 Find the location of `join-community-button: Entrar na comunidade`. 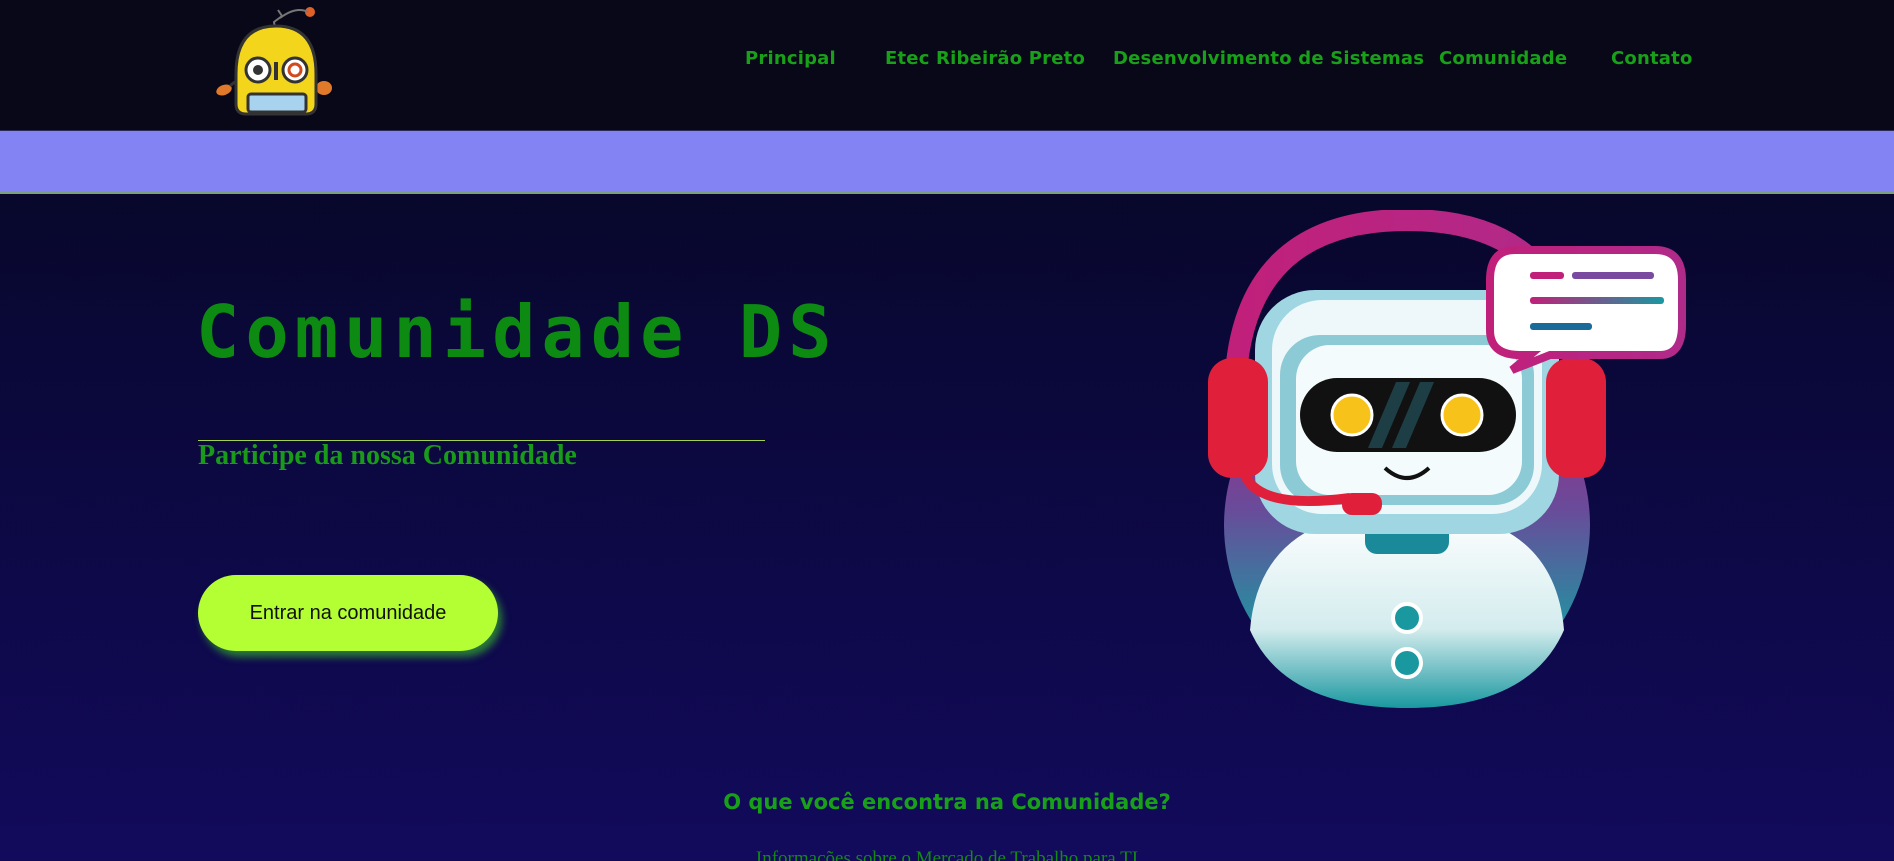

join-community-button: Entrar na comunidade is located at coordinates (348, 613).